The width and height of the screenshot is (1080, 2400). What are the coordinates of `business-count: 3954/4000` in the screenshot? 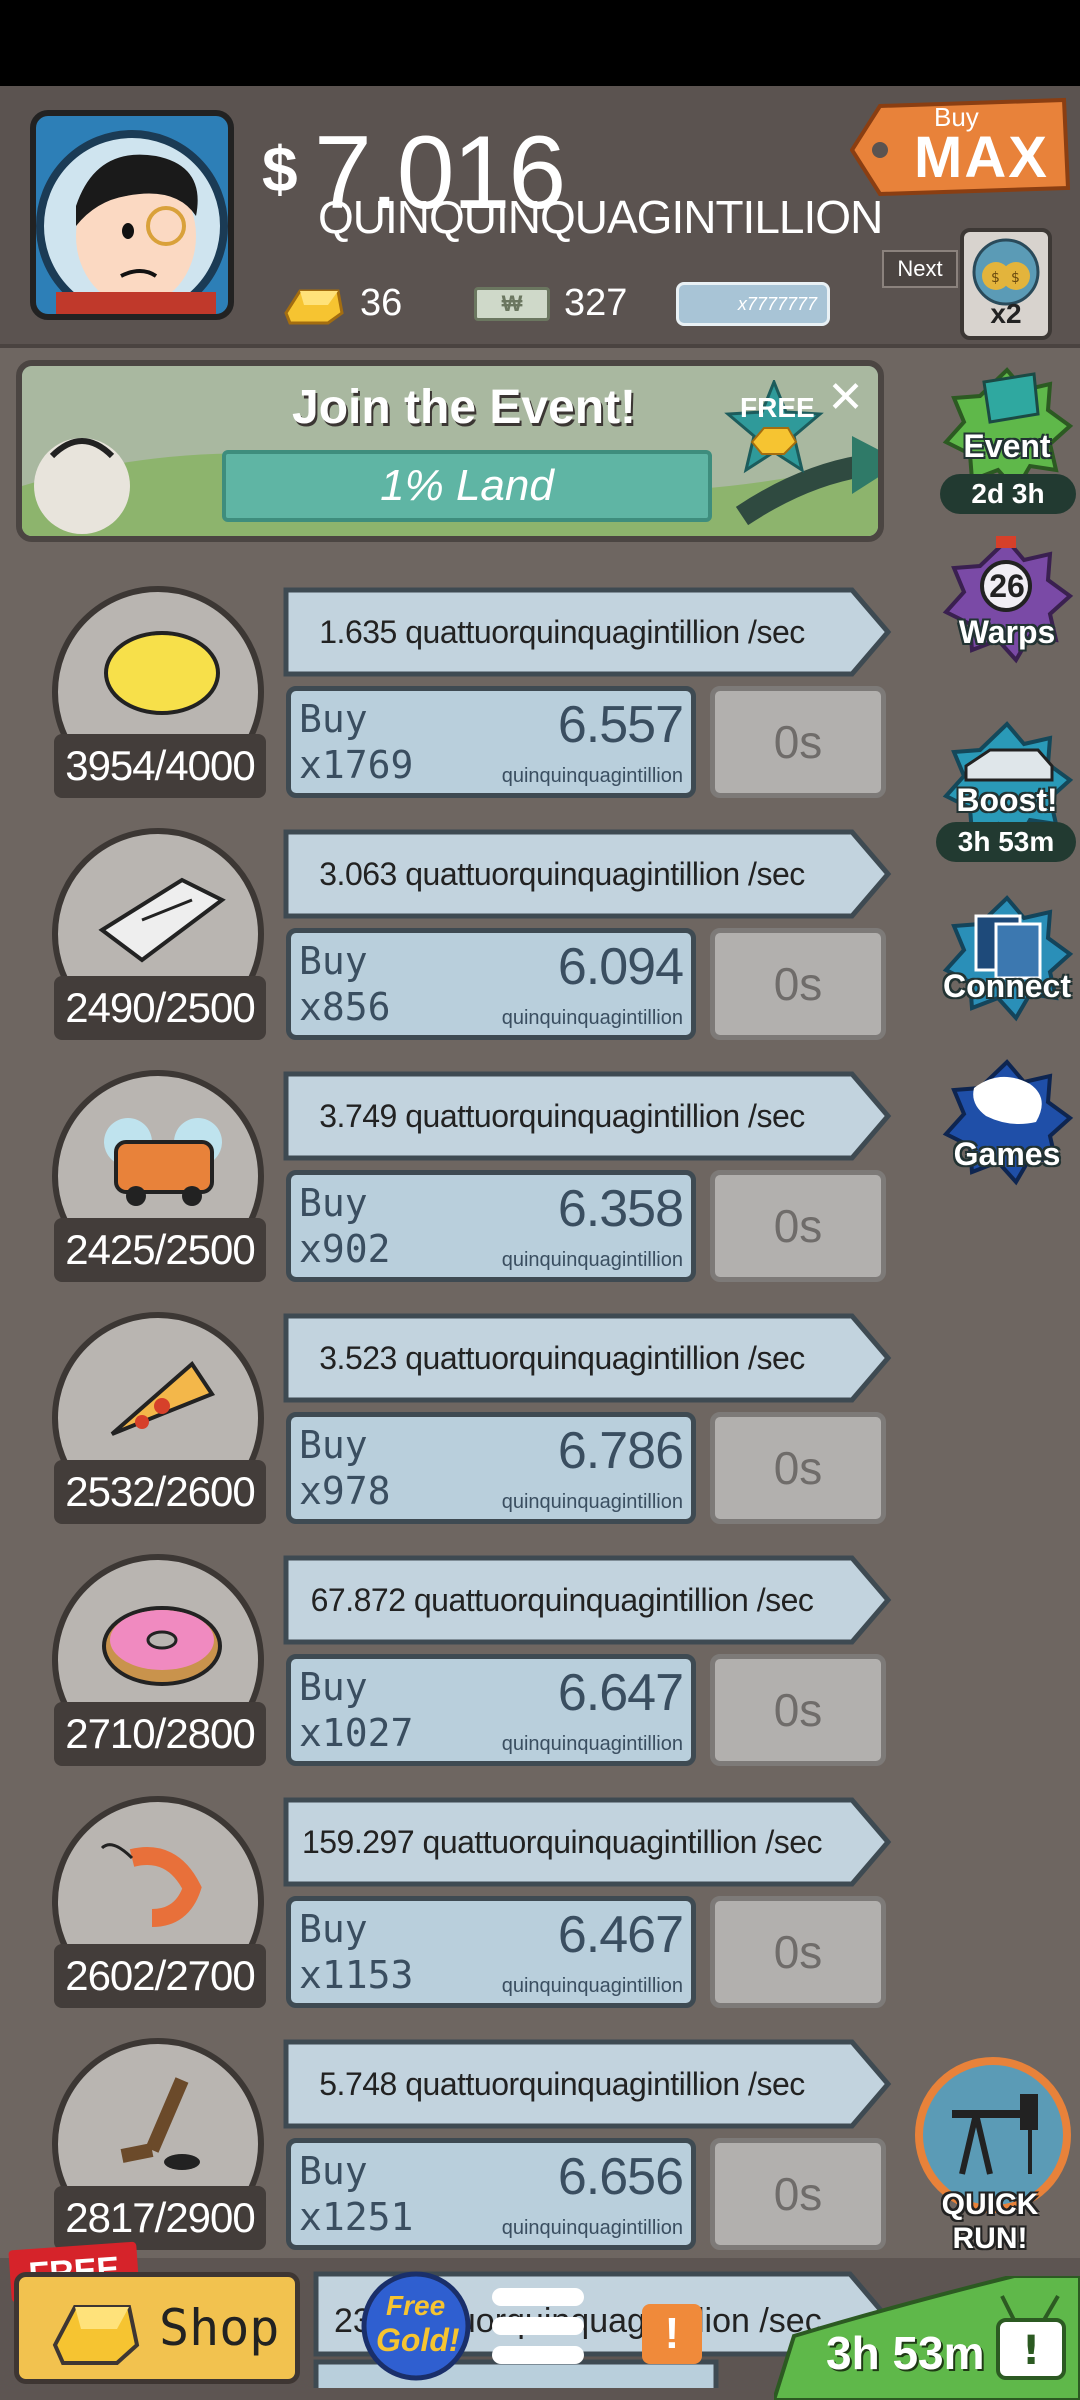 It's located at (160, 766).